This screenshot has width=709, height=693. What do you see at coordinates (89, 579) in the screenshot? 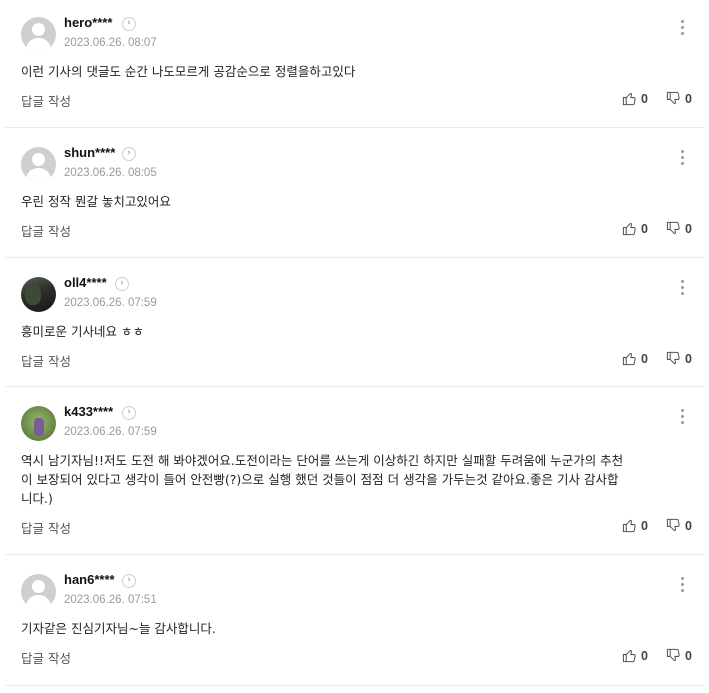
I see `comment-nickname: han6****` at bounding box center [89, 579].